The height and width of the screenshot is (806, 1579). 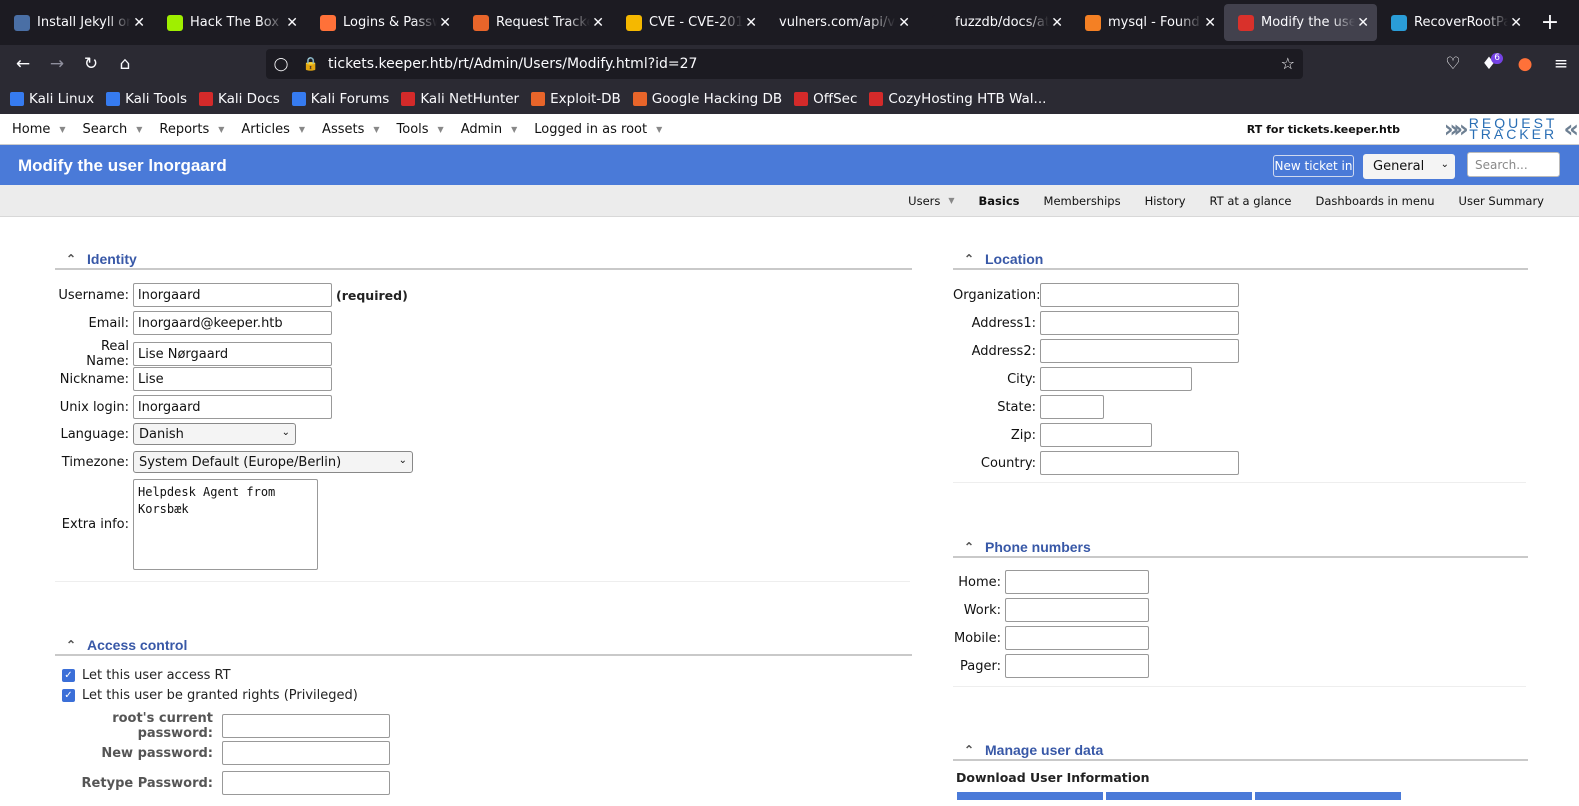 What do you see at coordinates (707, 99) in the screenshot?
I see `bookmark-item: Google Hacking DB` at bounding box center [707, 99].